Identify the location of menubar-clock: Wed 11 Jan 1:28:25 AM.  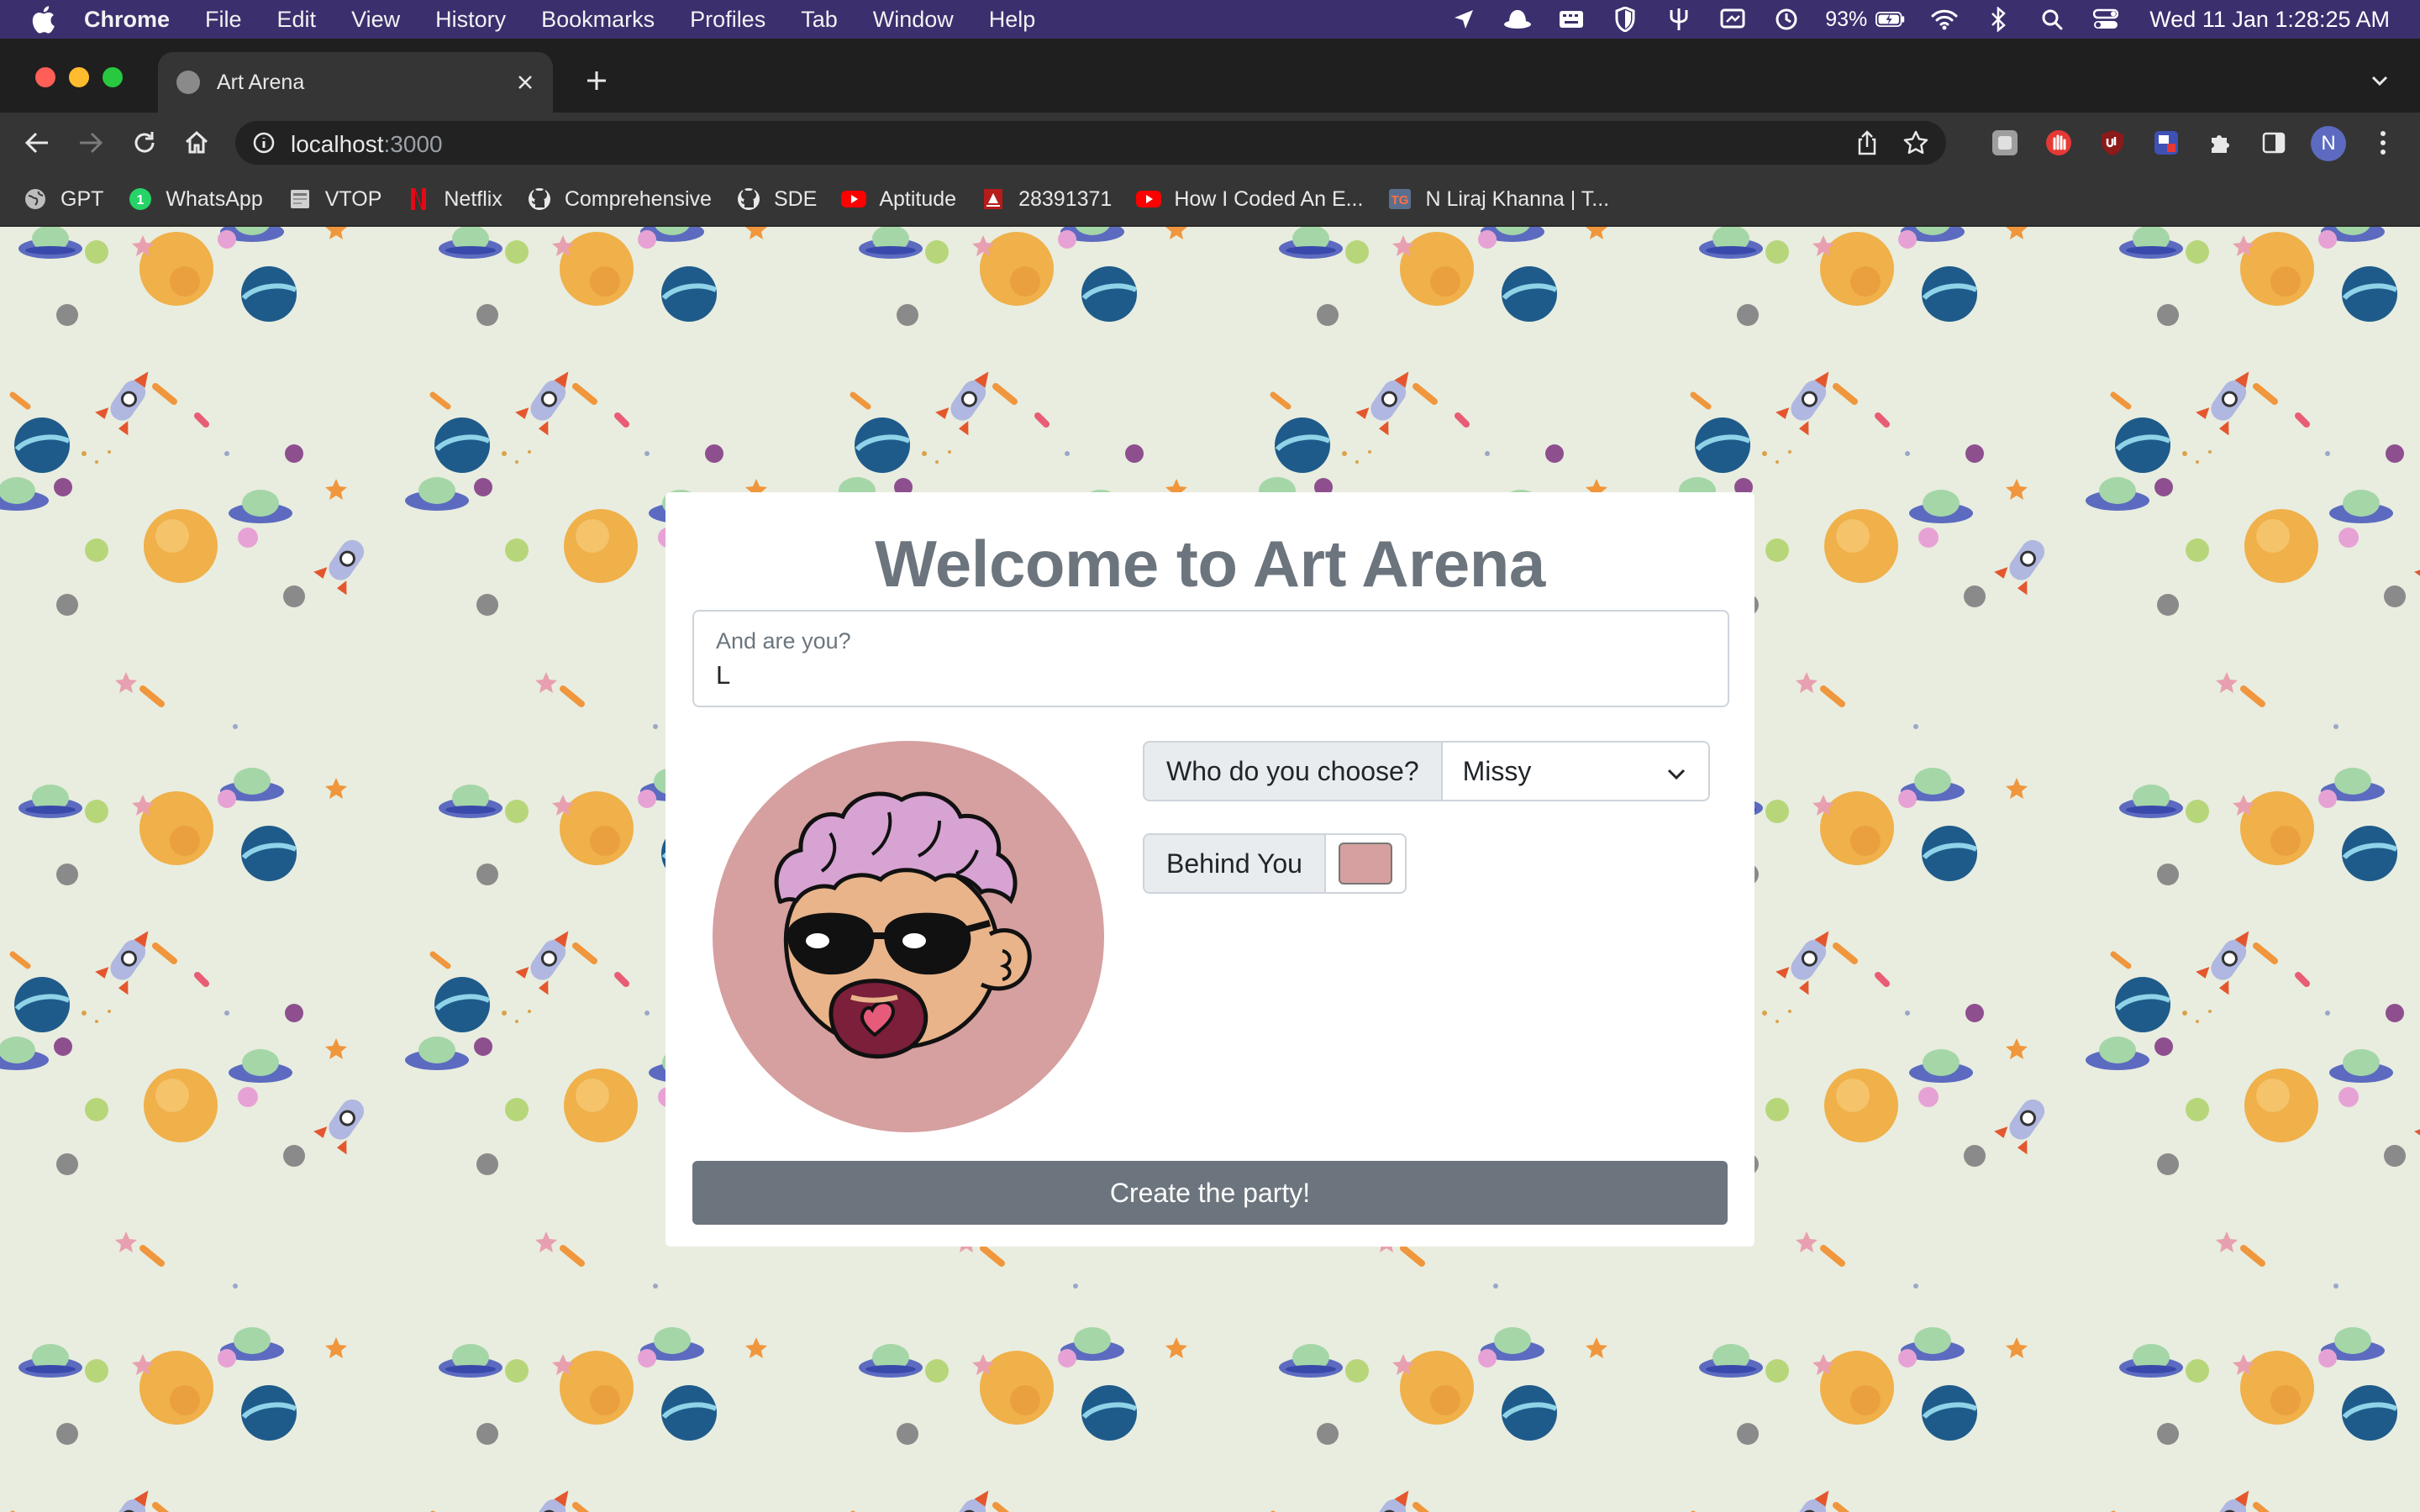
(2269, 20).